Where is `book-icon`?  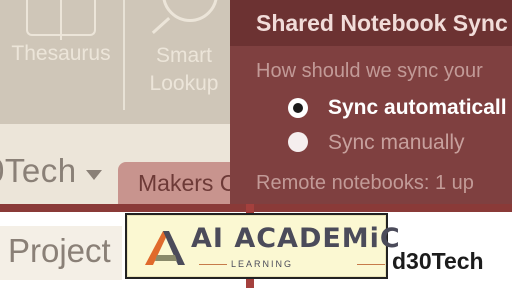 book-icon is located at coordinates (61, 20).